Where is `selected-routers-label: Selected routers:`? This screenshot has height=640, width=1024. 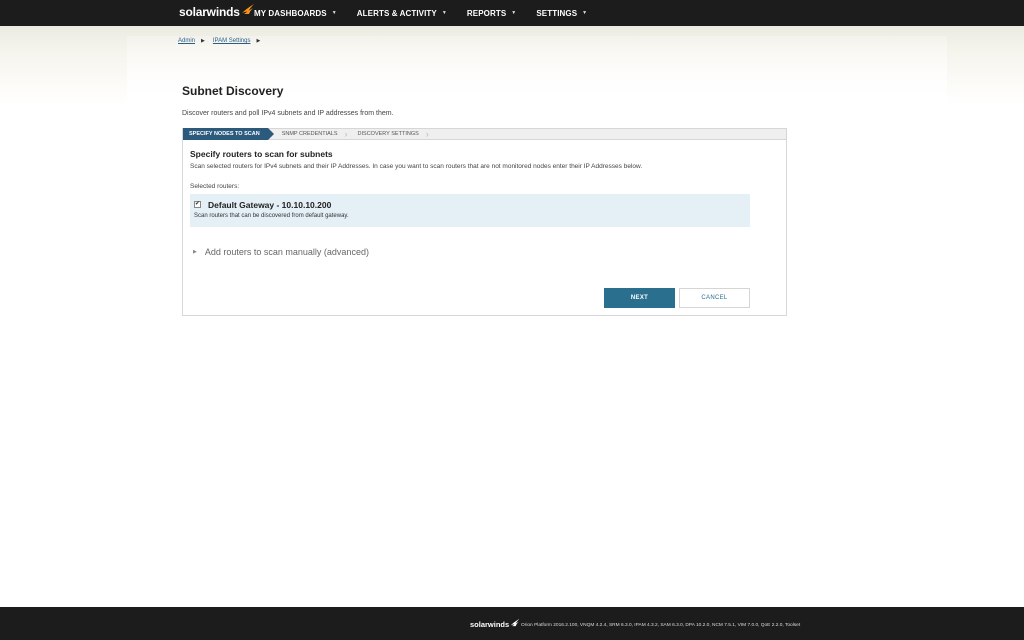 selected-routers-label: Selected routers: is located at coordinates (215, 186).